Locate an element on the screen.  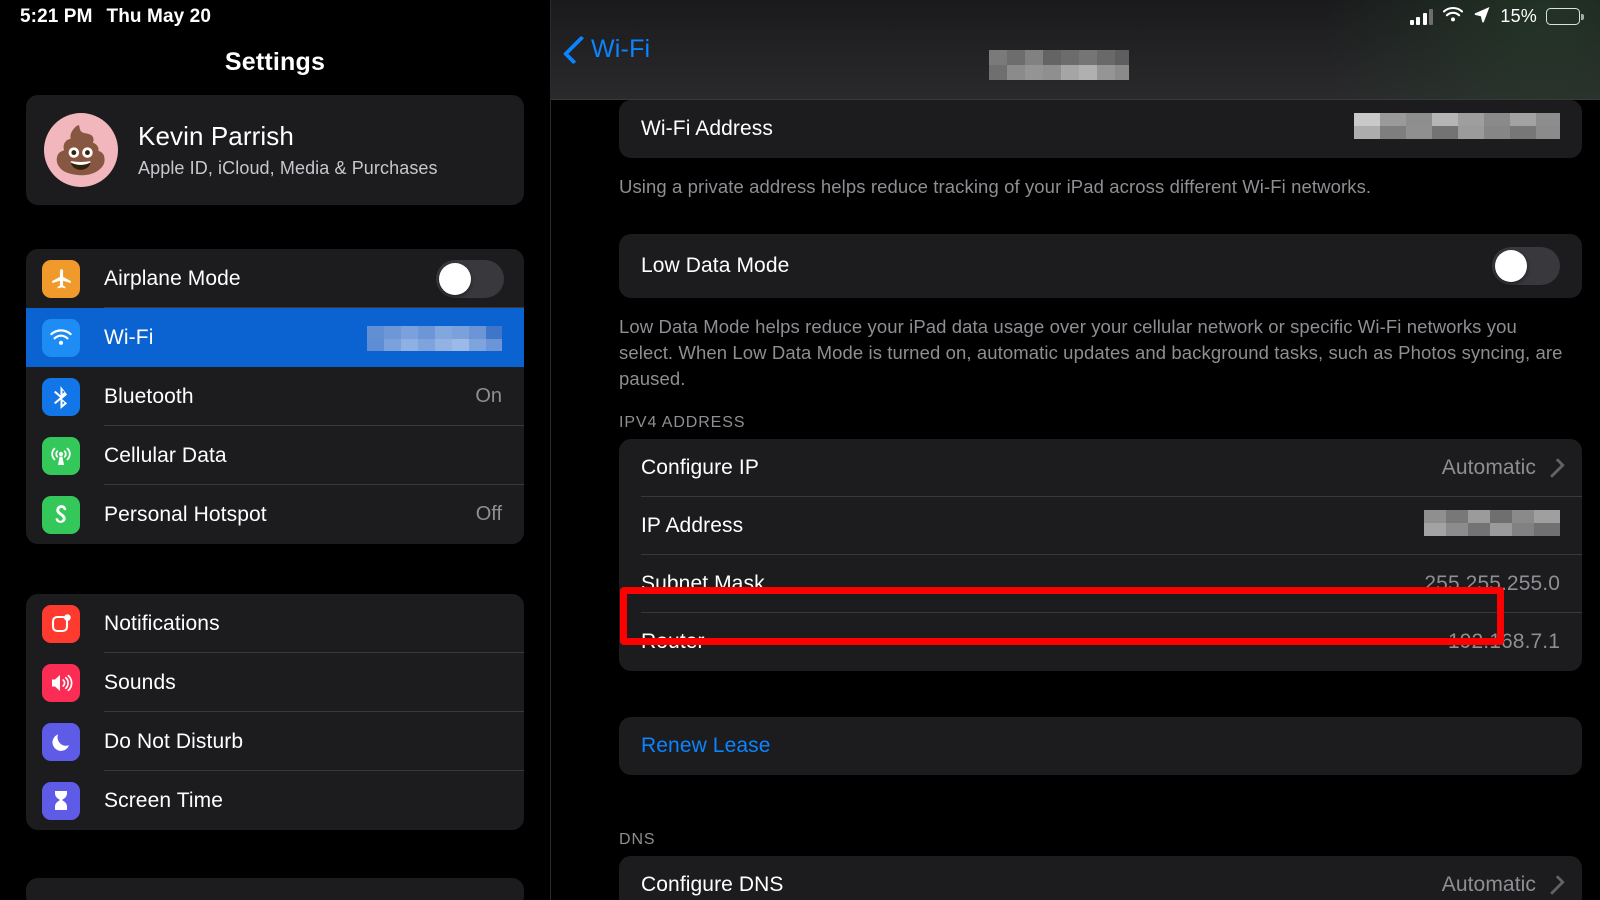
page-title: Settings is located at coordinates (275, 62).